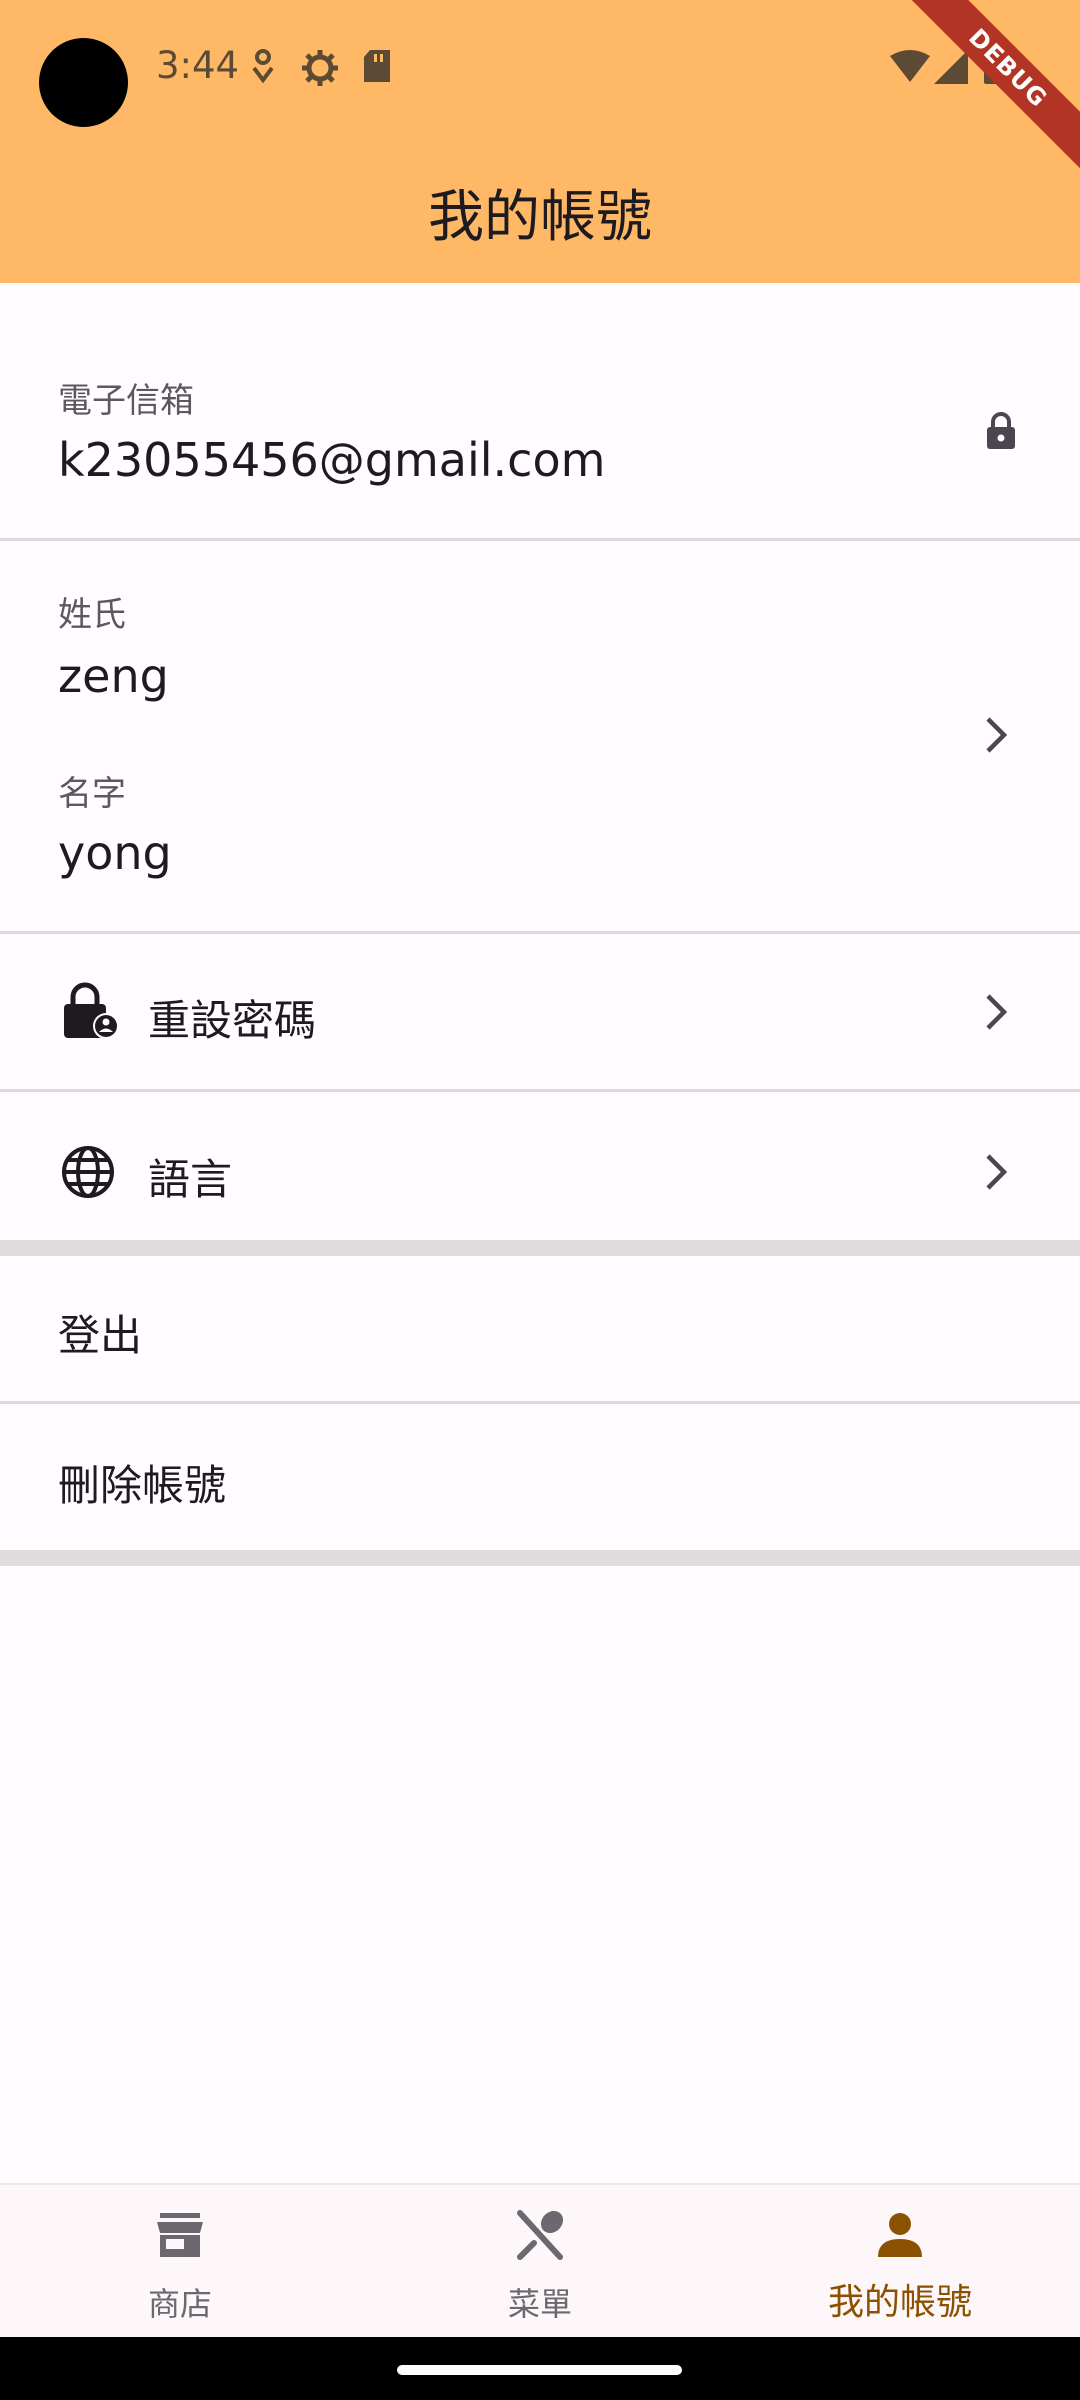 This screenshot has height=2400, width=1080. What do you see at coordinates (540, 1166) in the screenshot?
I see `language-row: 語言` at bounding box center [540, 1166].